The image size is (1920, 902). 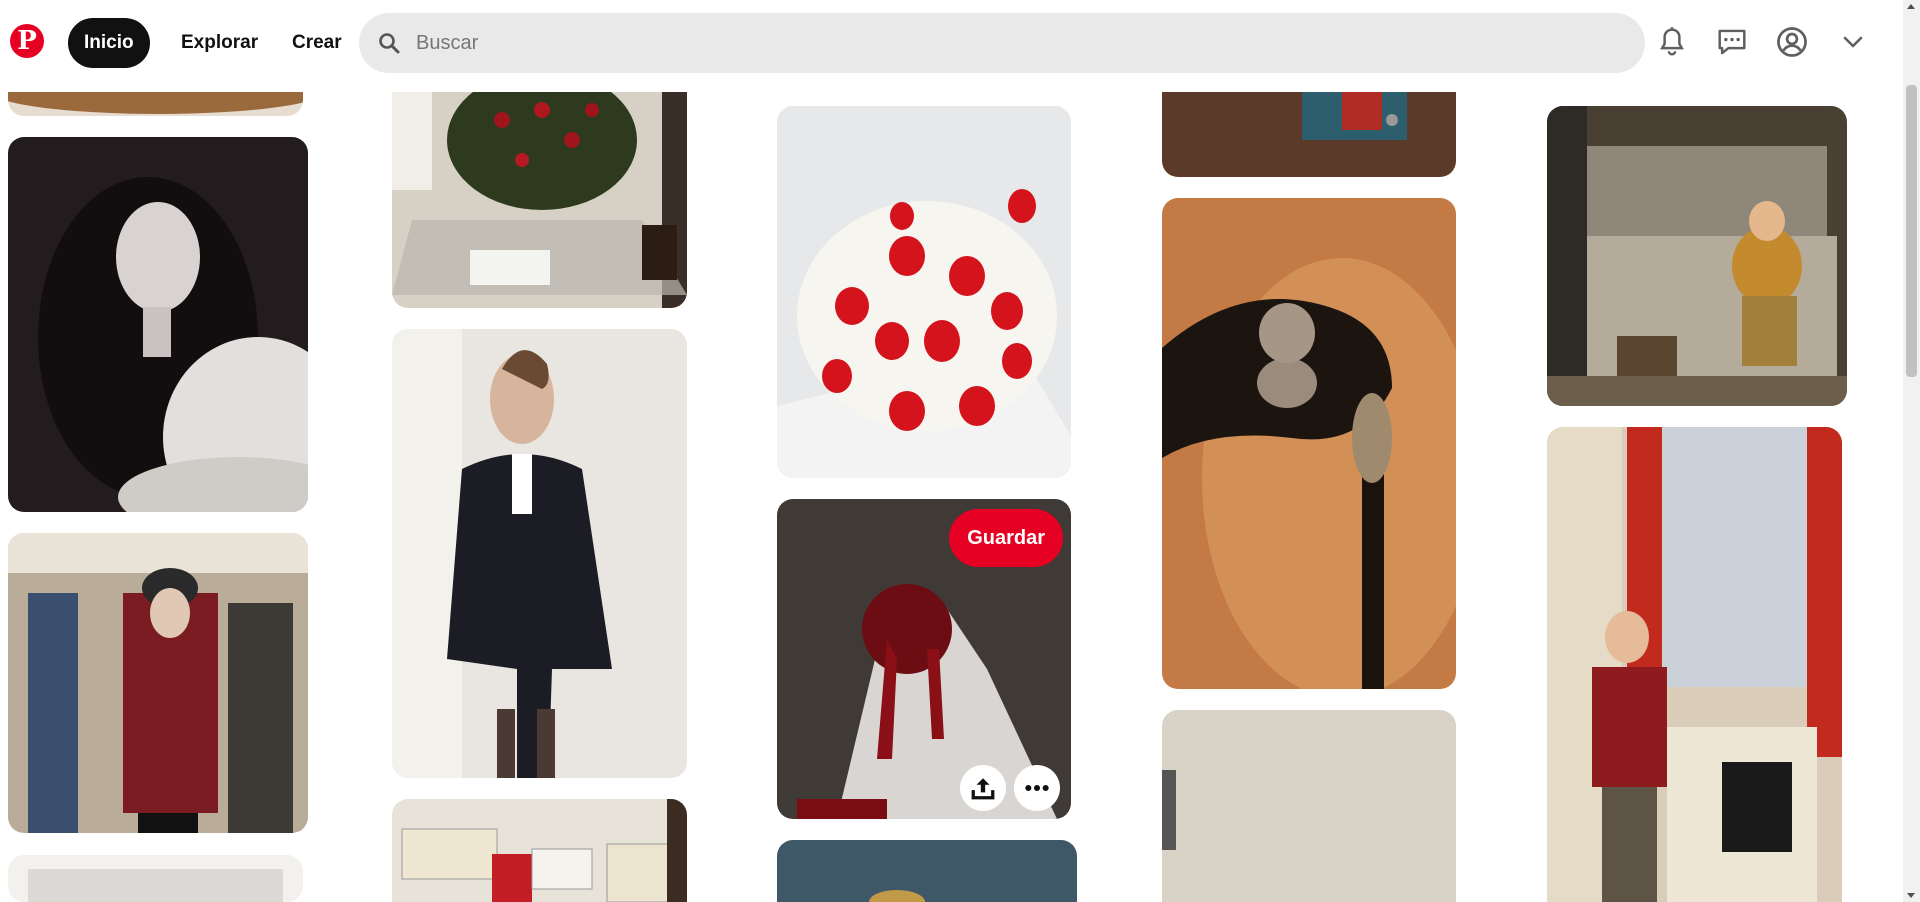 What do you see at coordinates (1006, 538) in the screenshot?
I see `save-button: Guardar` at bounding box center [1006, 538].